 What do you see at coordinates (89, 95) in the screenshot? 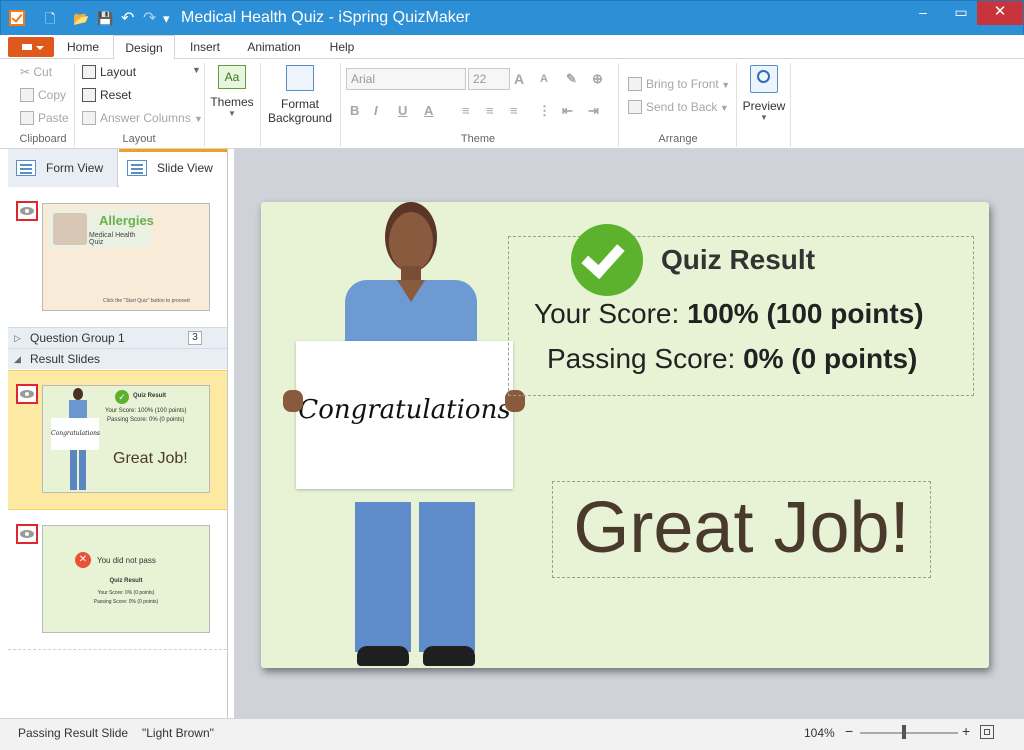
I see `reset-icon` at bounding box center [89, 95].